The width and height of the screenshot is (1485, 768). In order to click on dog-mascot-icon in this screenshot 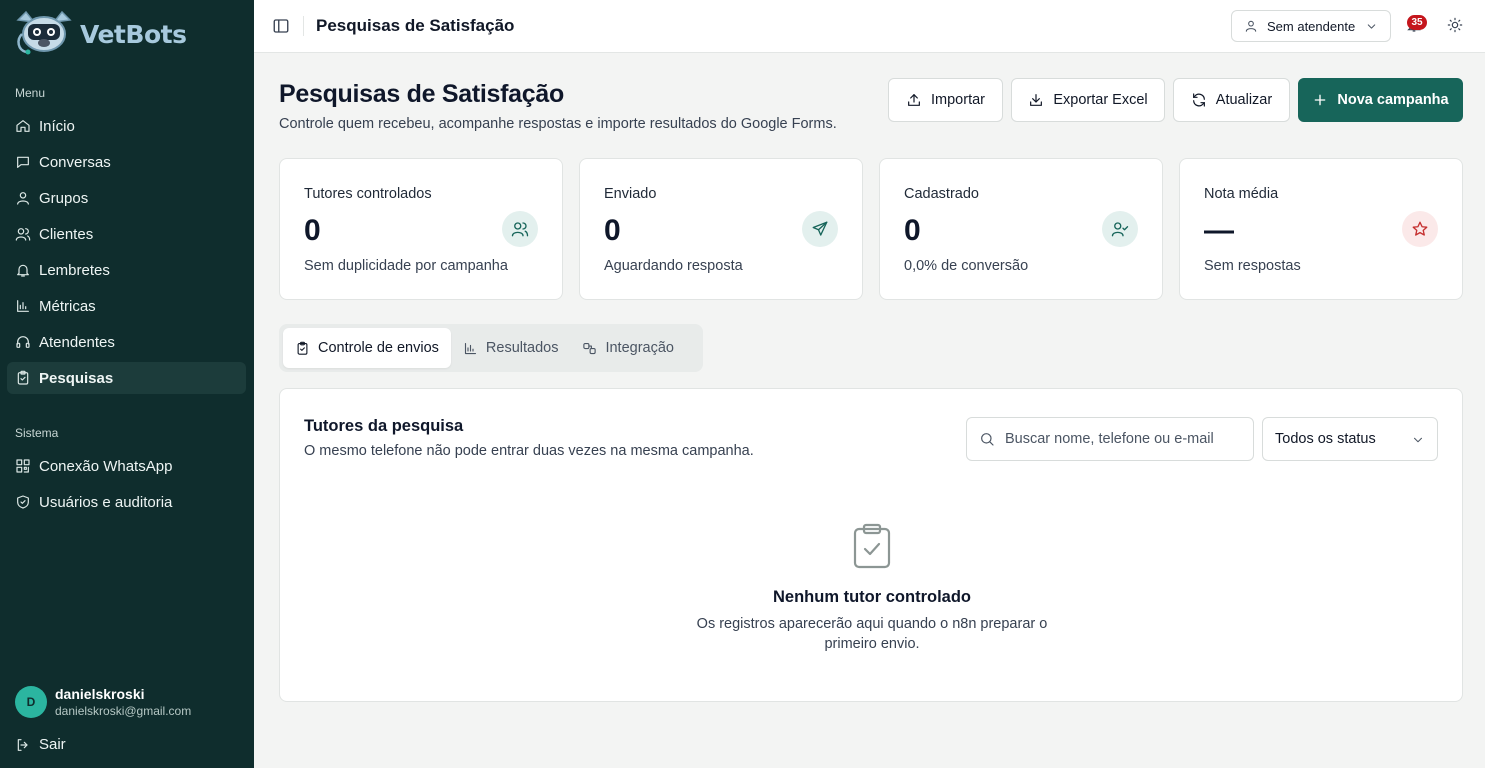, I will do `click(44, 32)`.